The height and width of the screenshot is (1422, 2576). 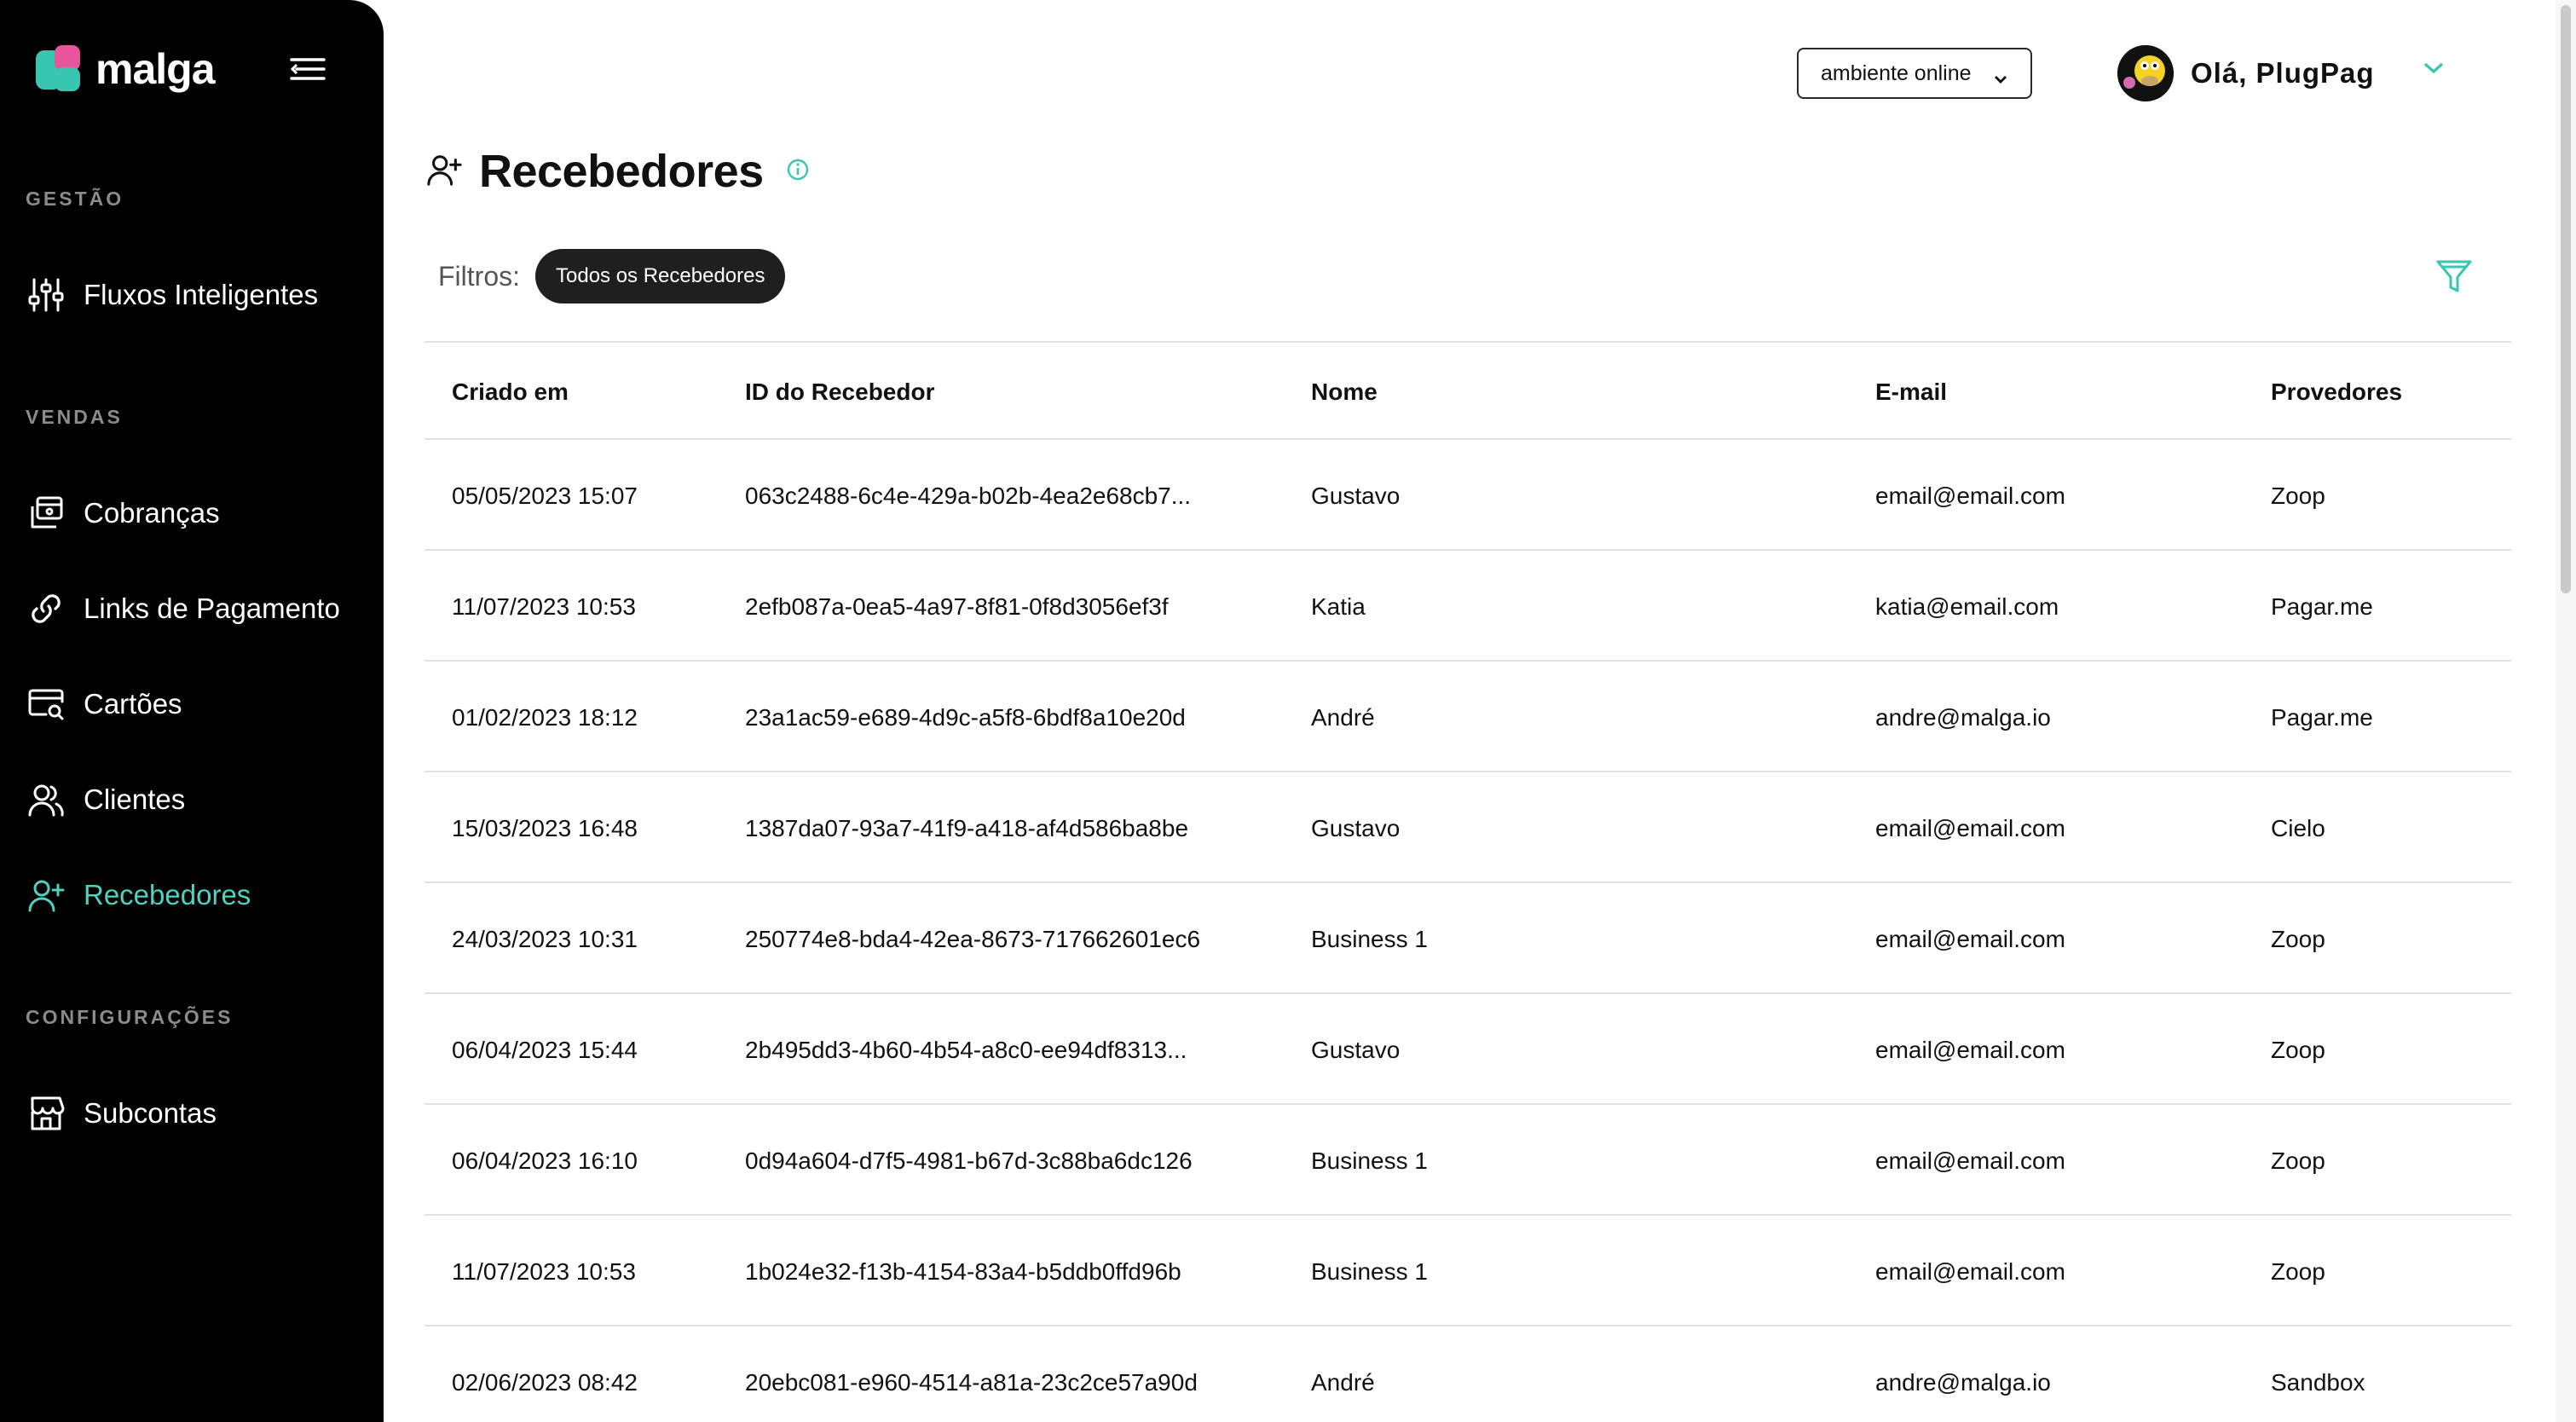 I want to click on cell-id: 1b024e32-f13b-4154-83a4-b5ddb0ffd96b, so click(x=963, y=1272).